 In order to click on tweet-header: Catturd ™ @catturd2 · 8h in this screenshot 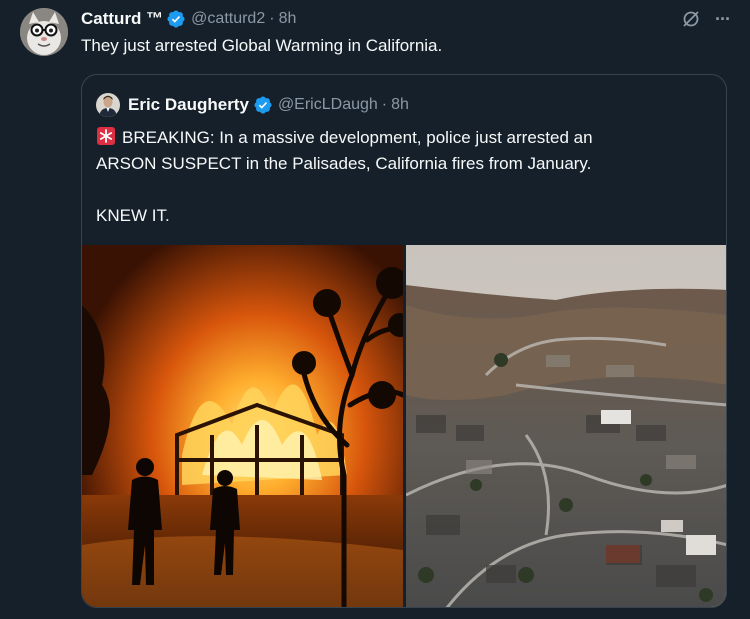, I will do `click(188, 19)`.